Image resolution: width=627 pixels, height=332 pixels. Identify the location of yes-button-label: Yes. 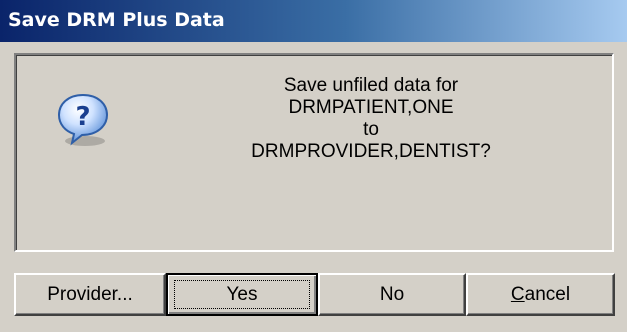
(242, 294).